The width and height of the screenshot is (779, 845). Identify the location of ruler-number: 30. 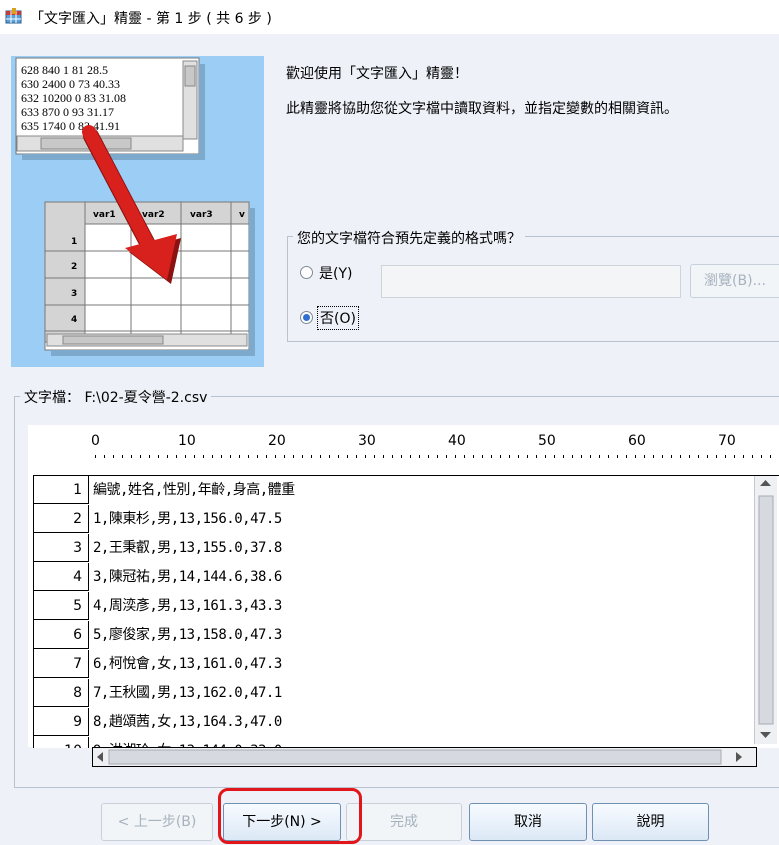
(367, 441).